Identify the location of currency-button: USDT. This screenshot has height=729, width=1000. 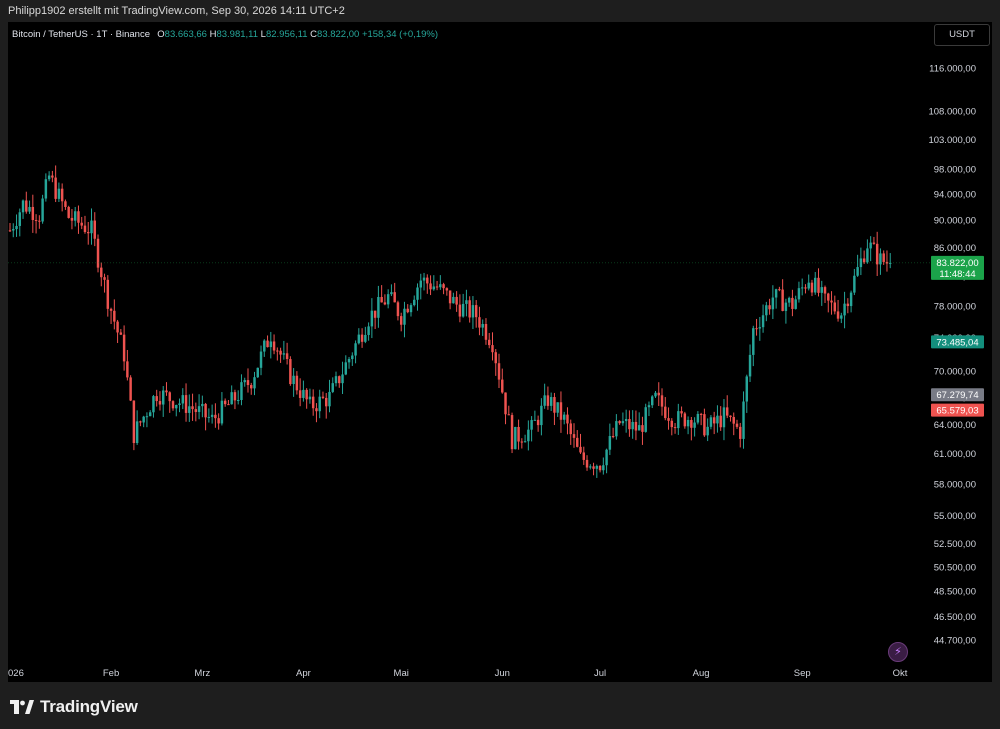
(962, 35).